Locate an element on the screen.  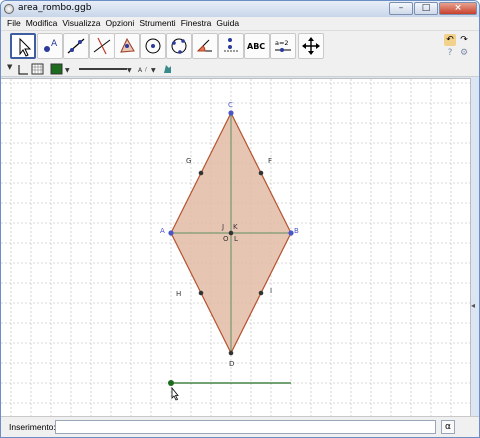
circle-through-points-tool-icon is located at coordinates (179, 46).